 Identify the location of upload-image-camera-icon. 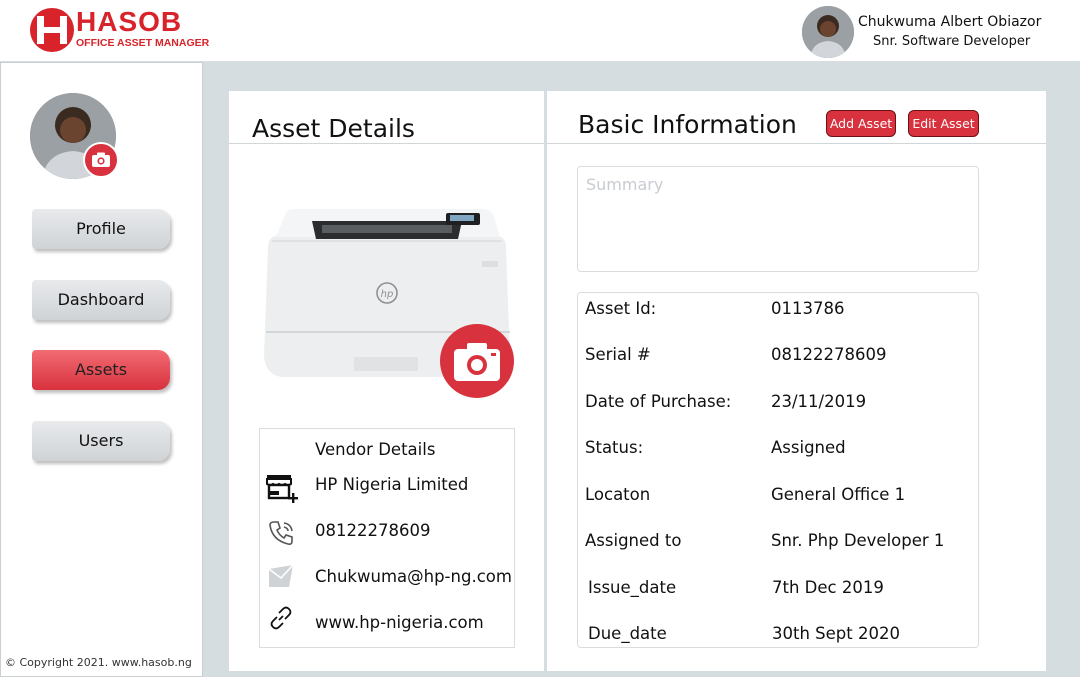
(477, 361).